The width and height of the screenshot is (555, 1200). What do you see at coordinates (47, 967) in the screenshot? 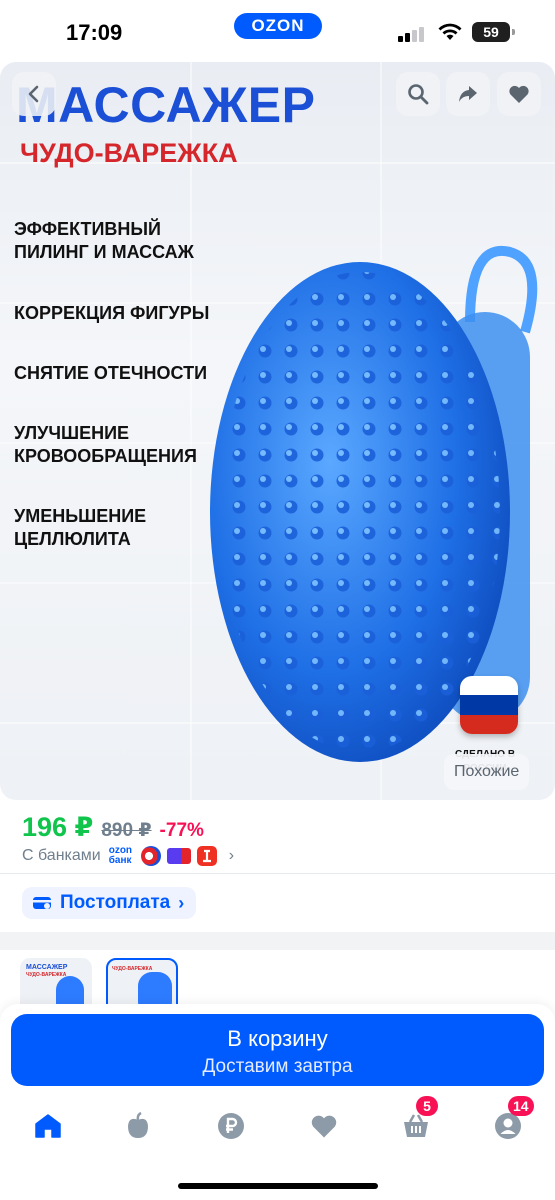
I see `thumbnail-title: МАССАЖЕР` at bounding box center [47, 967].